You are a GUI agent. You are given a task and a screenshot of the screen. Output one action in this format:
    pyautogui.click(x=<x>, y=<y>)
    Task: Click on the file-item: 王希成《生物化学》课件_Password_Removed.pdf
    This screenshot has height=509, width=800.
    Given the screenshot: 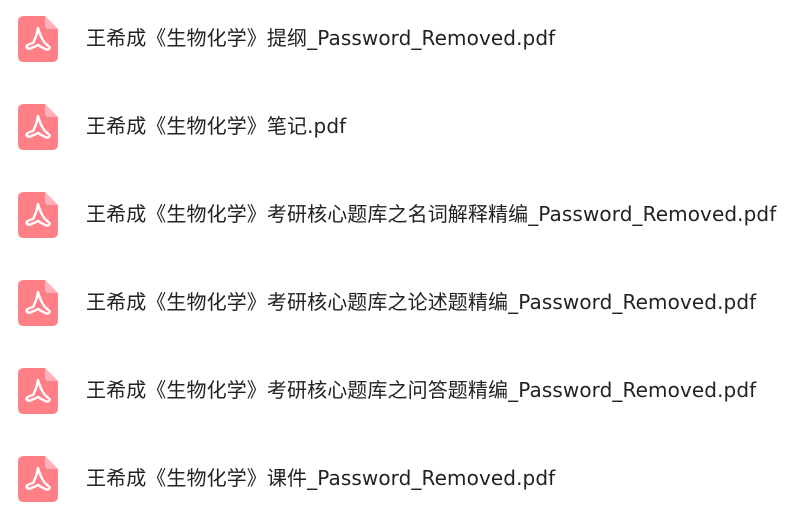 What is the action you would take?
    pyautogui.click(x=400, y=478)
    